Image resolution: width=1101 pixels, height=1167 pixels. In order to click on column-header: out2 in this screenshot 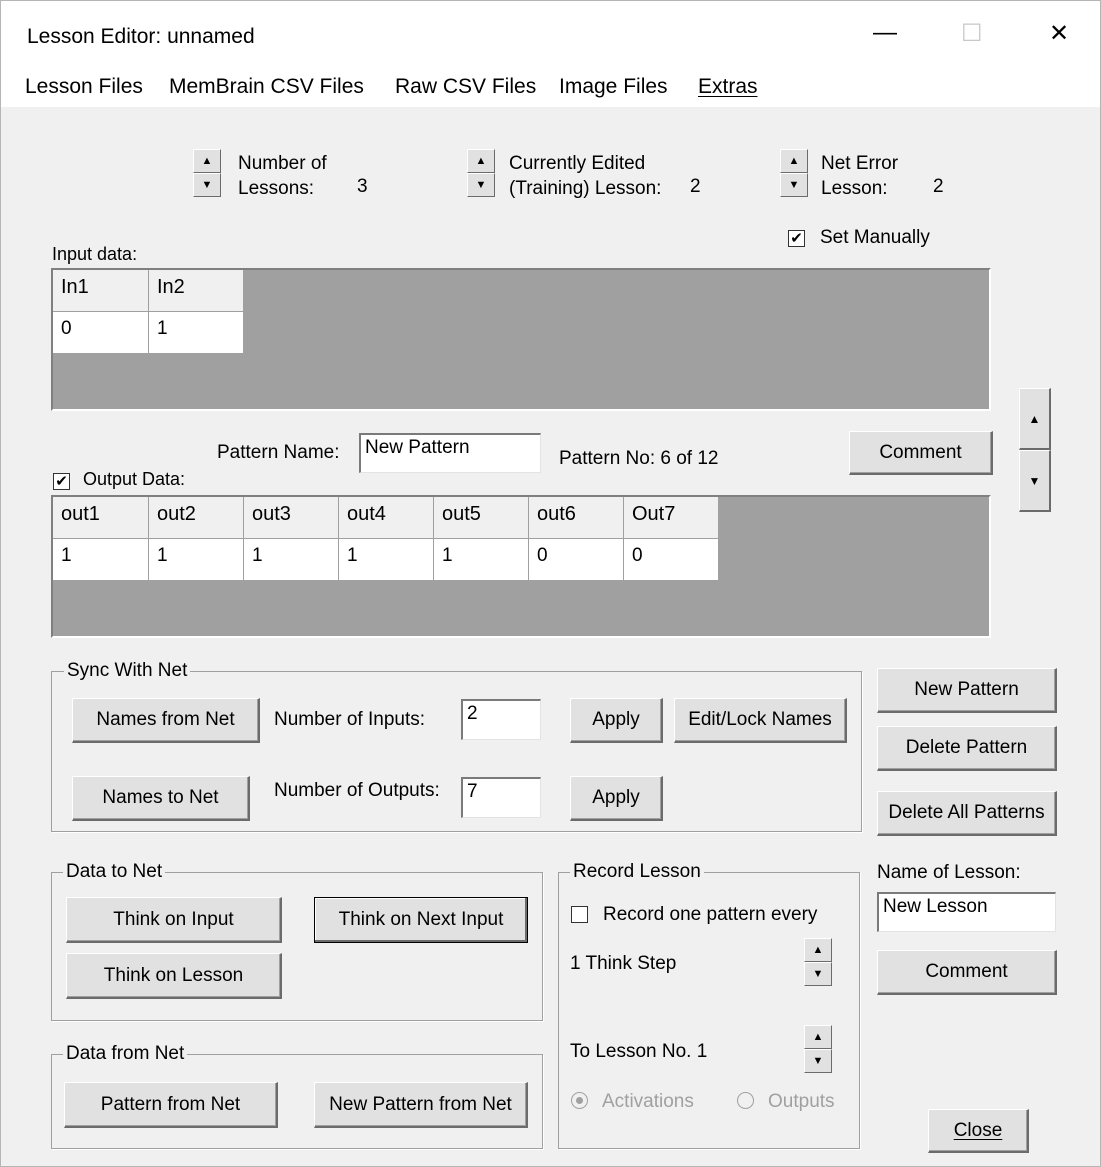, I will do `click(196, 518)`.